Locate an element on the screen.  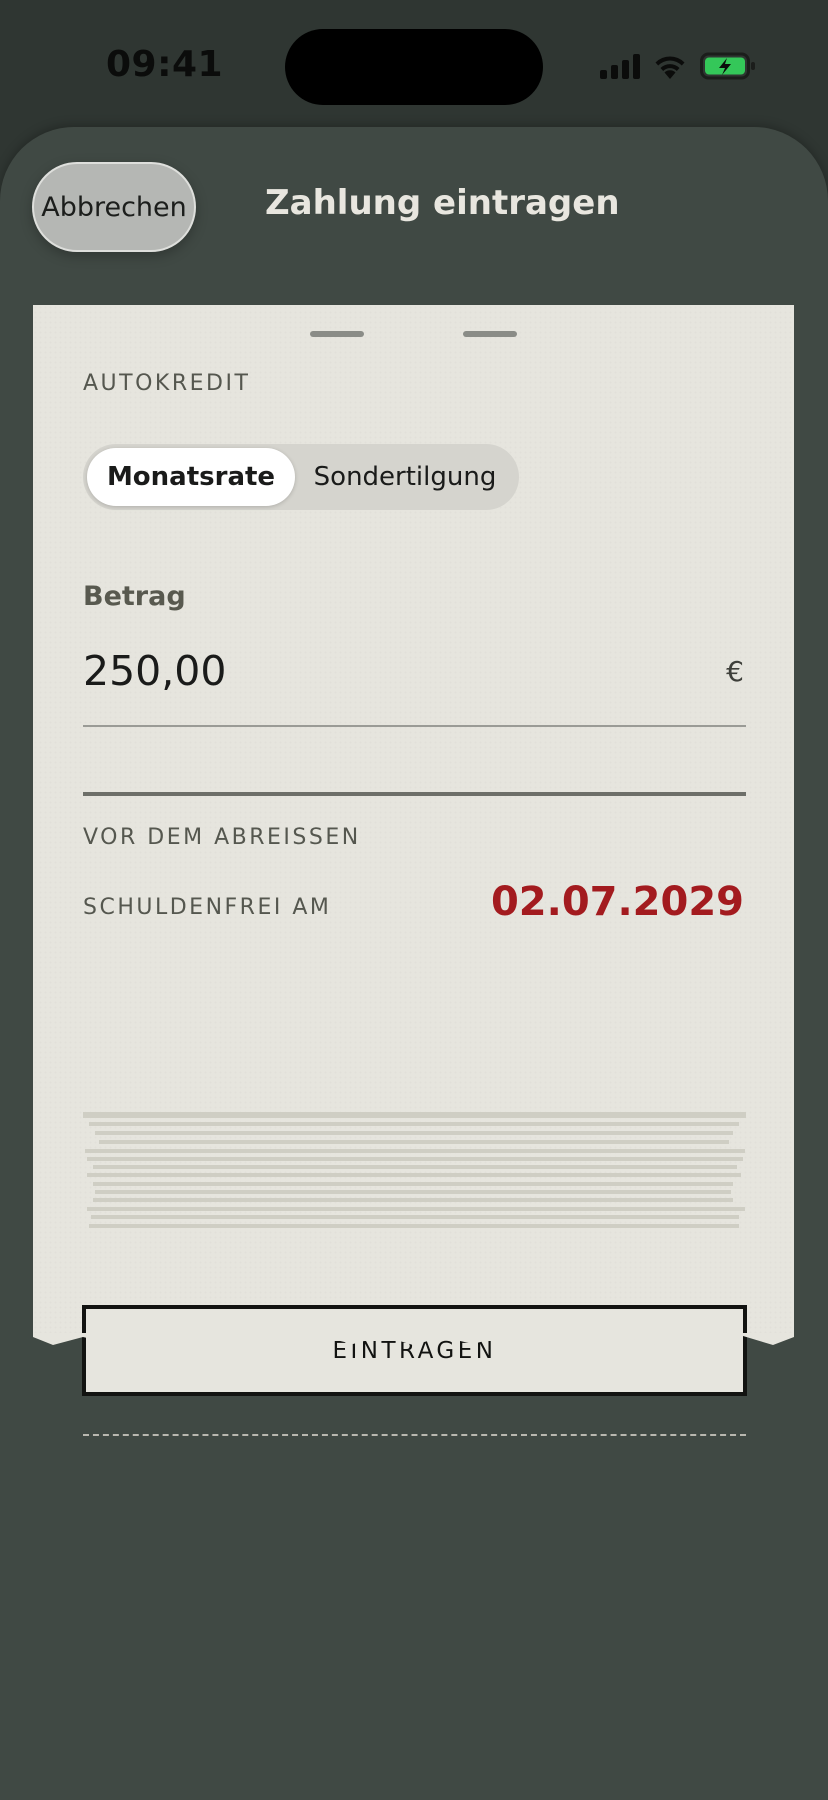
account-label: AUTOKREDIT is located at coordinates (167, 383).